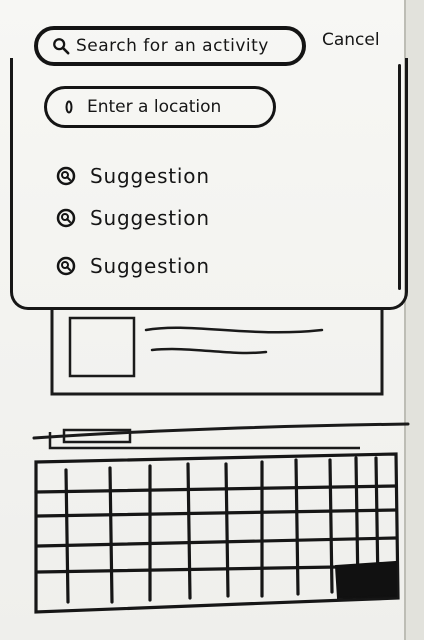 The height and width of the screenshot is (640, 424). What do you see at coordinates (154, 107) in the screenshot?
I see `location-placeholder: Enter a location` at bounding box center [154, 107].